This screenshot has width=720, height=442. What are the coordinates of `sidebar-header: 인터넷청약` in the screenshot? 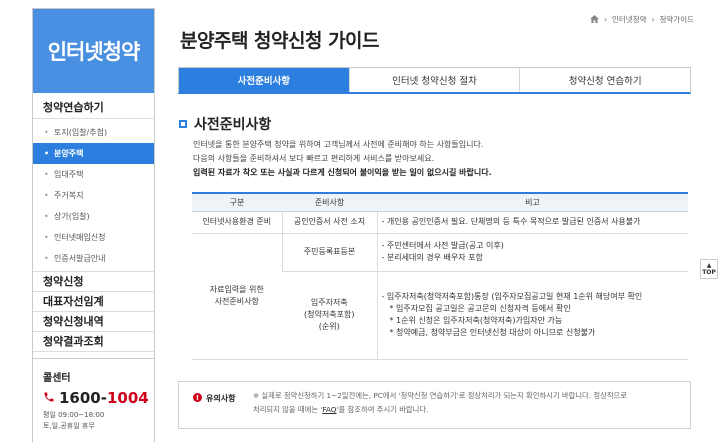 It's located at (93, 51).